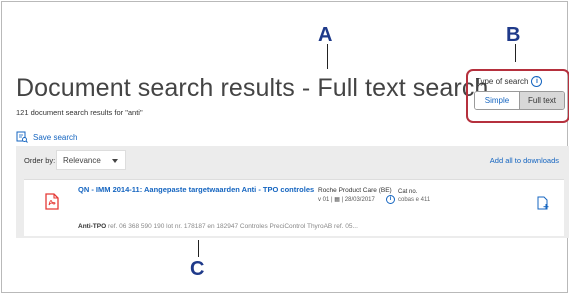 The image size is (569, 294). Describe the element at coordinates (408, 192) in the screenshot. I see `cat-no-label: Cat no.` at that location.